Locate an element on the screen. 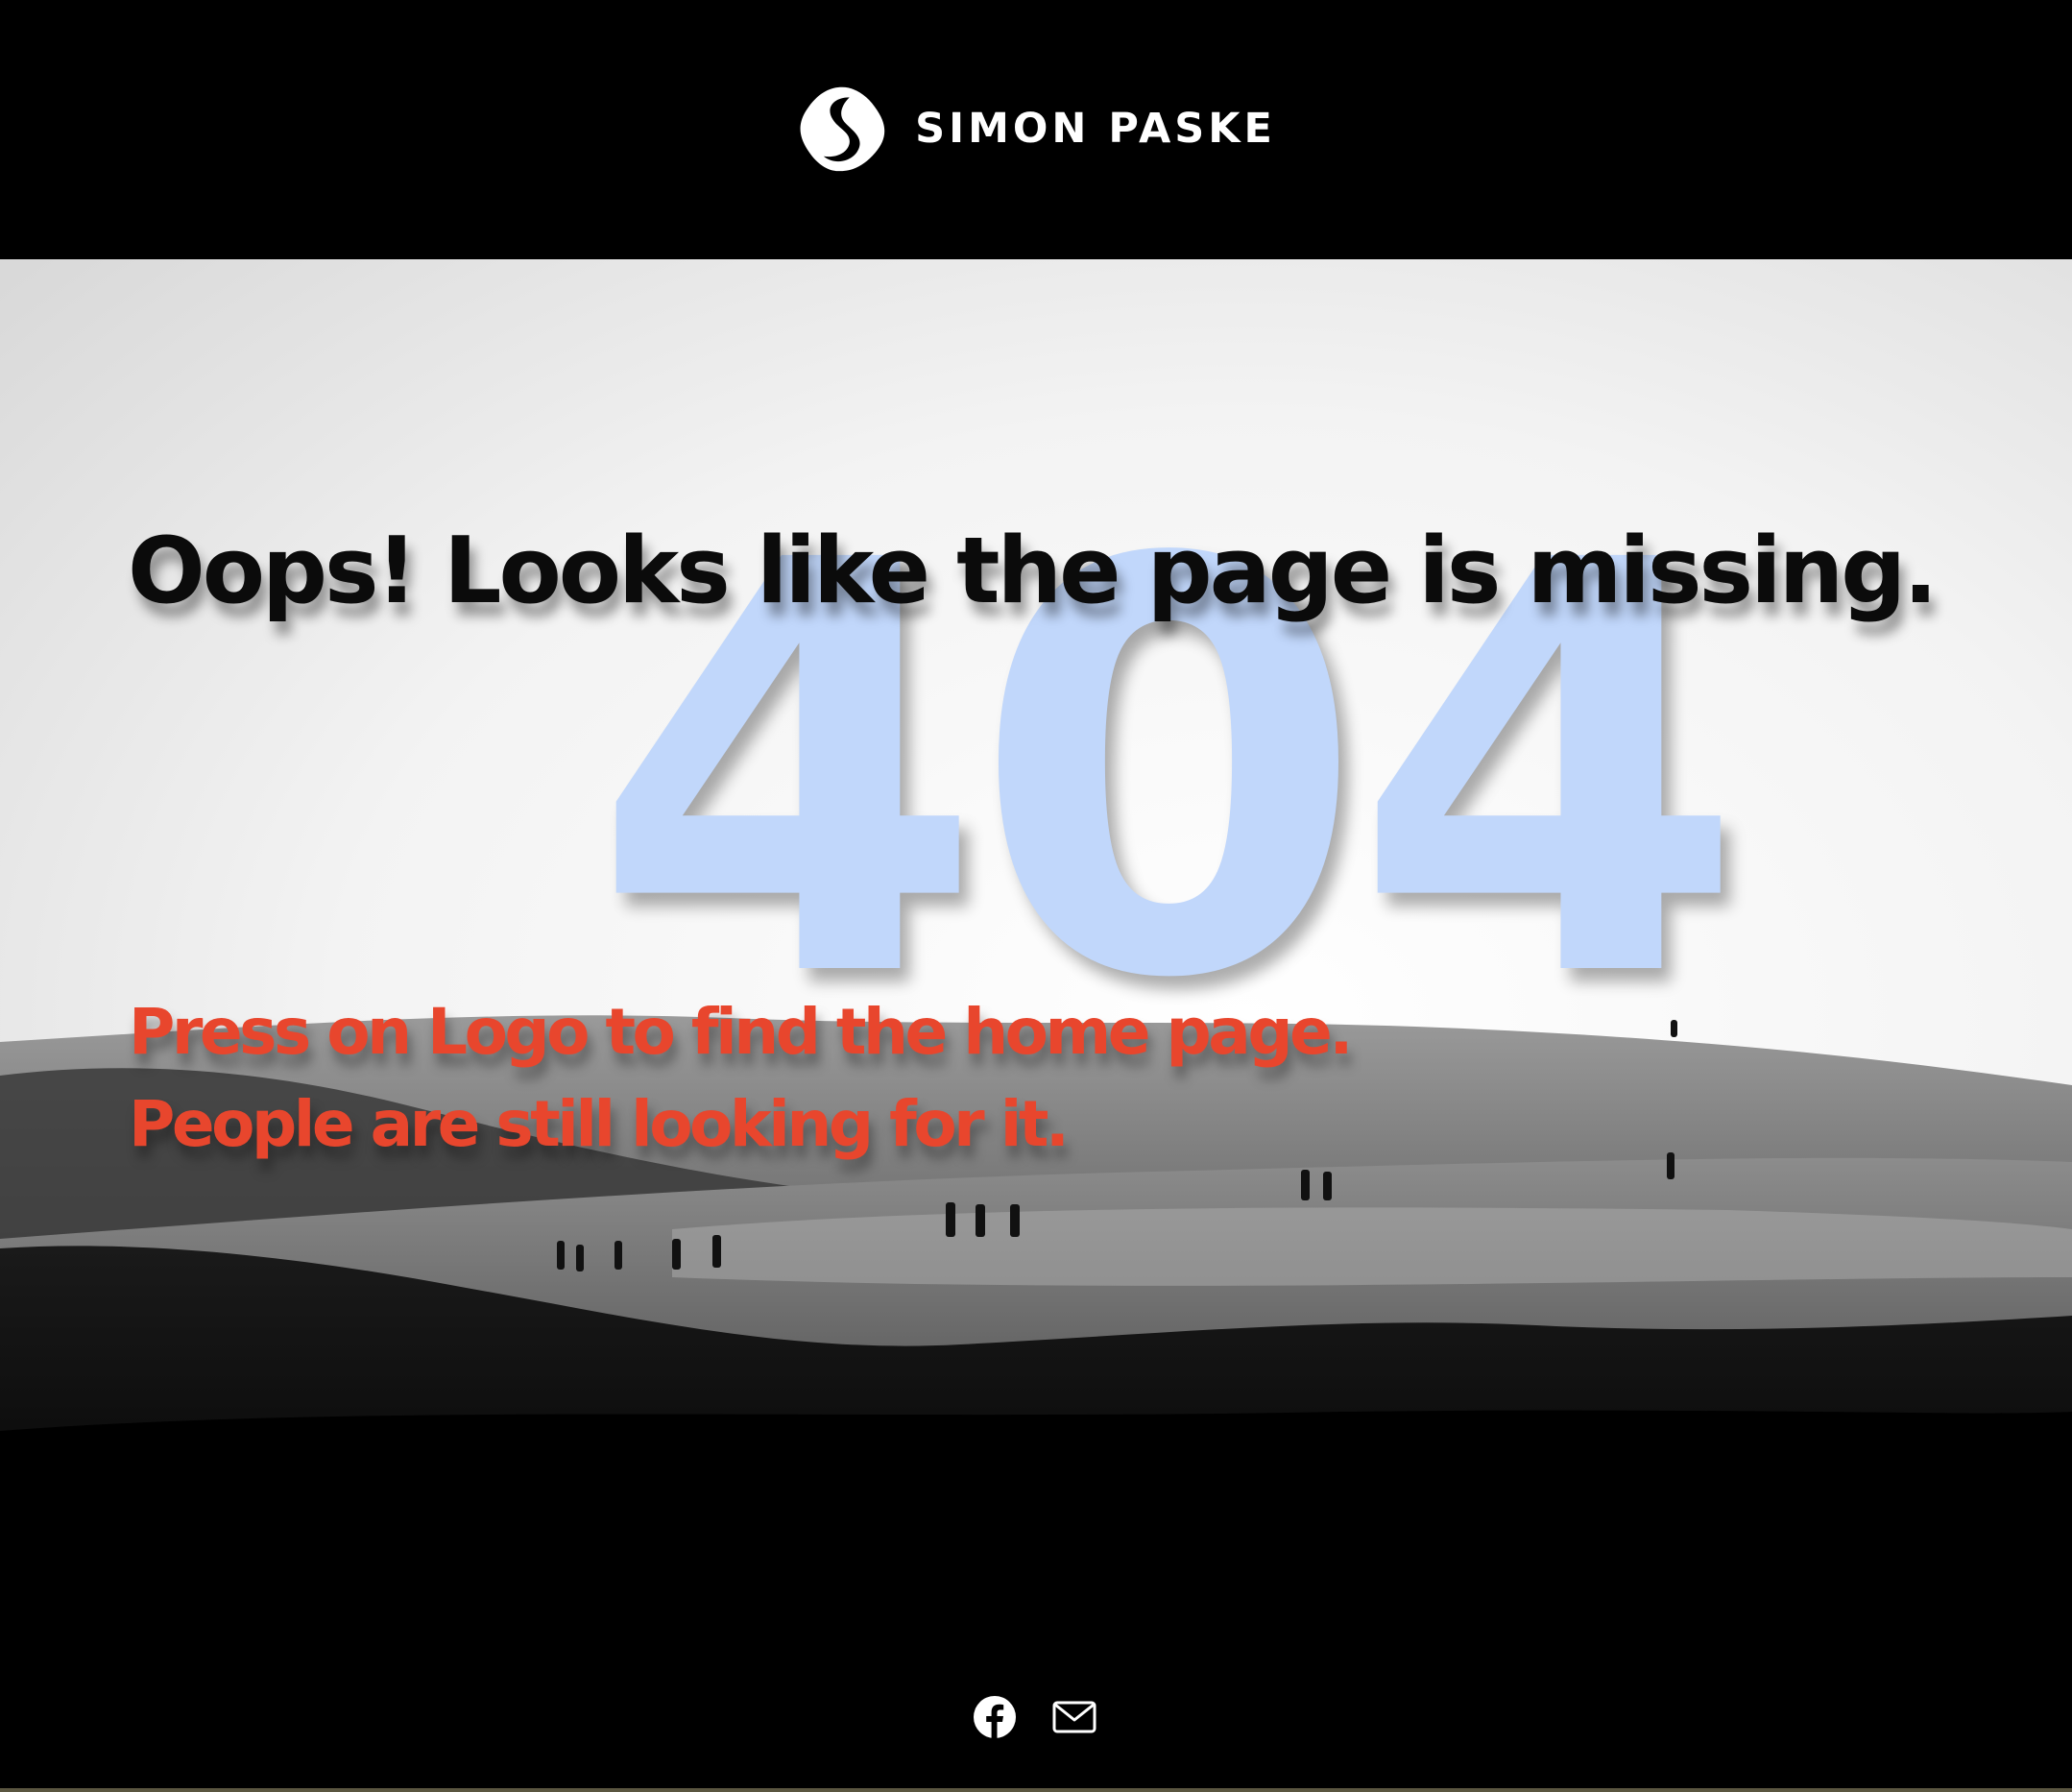 This screenshot has width=2072, height=1792. home-logo-link: SIMON PASKE is located at coordinates (1036, 129).